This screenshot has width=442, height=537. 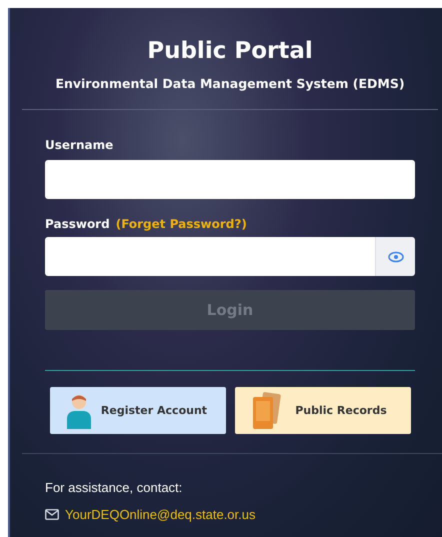 What do you see at coordinates (230, 179) in the screenshot?
I see `username-field` at bounding box center [230, 179].